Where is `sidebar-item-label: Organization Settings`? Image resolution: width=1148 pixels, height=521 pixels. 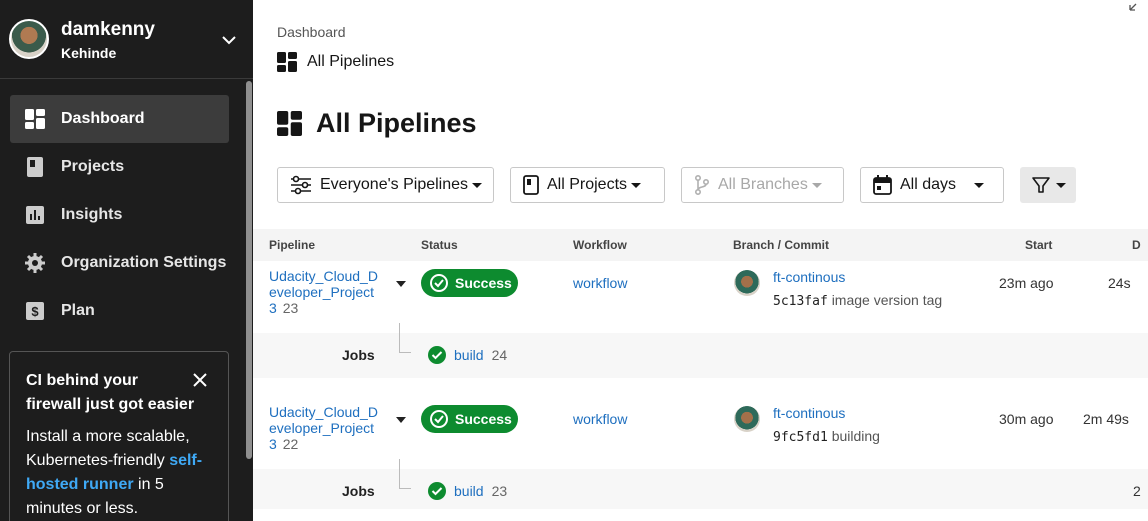
sidebar-item-label: Organization Settings is located at coordinates (144, 262).